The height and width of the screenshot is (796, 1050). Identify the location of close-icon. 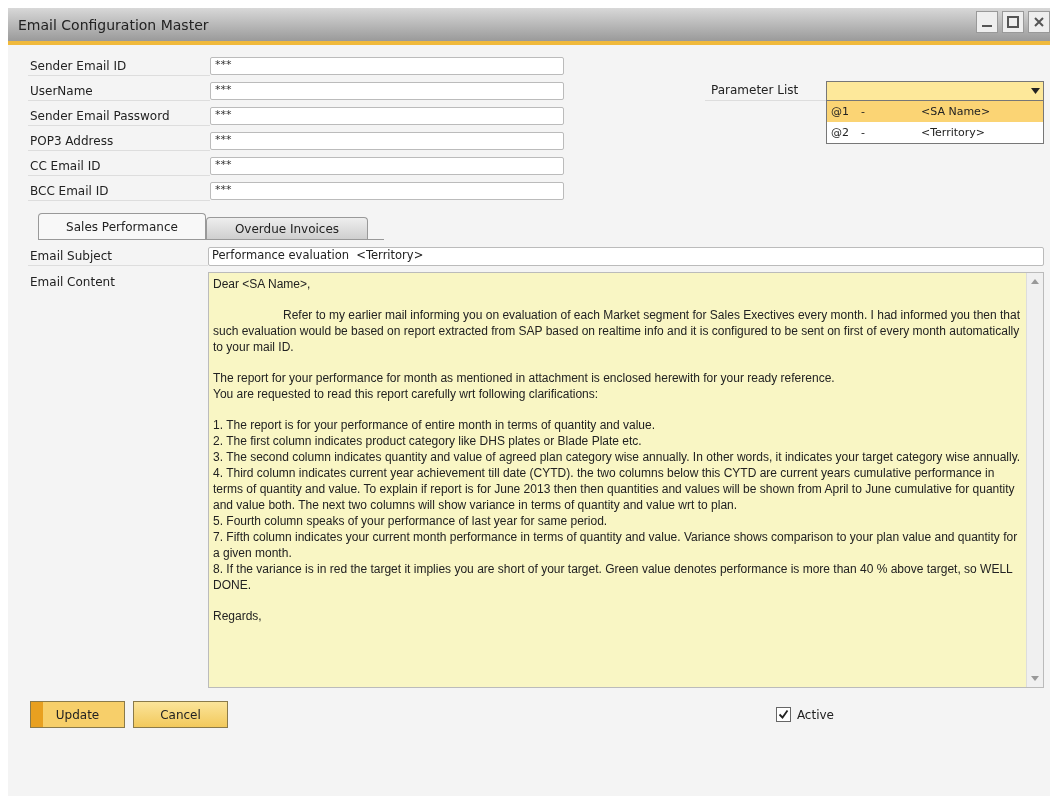
(1039, 22).